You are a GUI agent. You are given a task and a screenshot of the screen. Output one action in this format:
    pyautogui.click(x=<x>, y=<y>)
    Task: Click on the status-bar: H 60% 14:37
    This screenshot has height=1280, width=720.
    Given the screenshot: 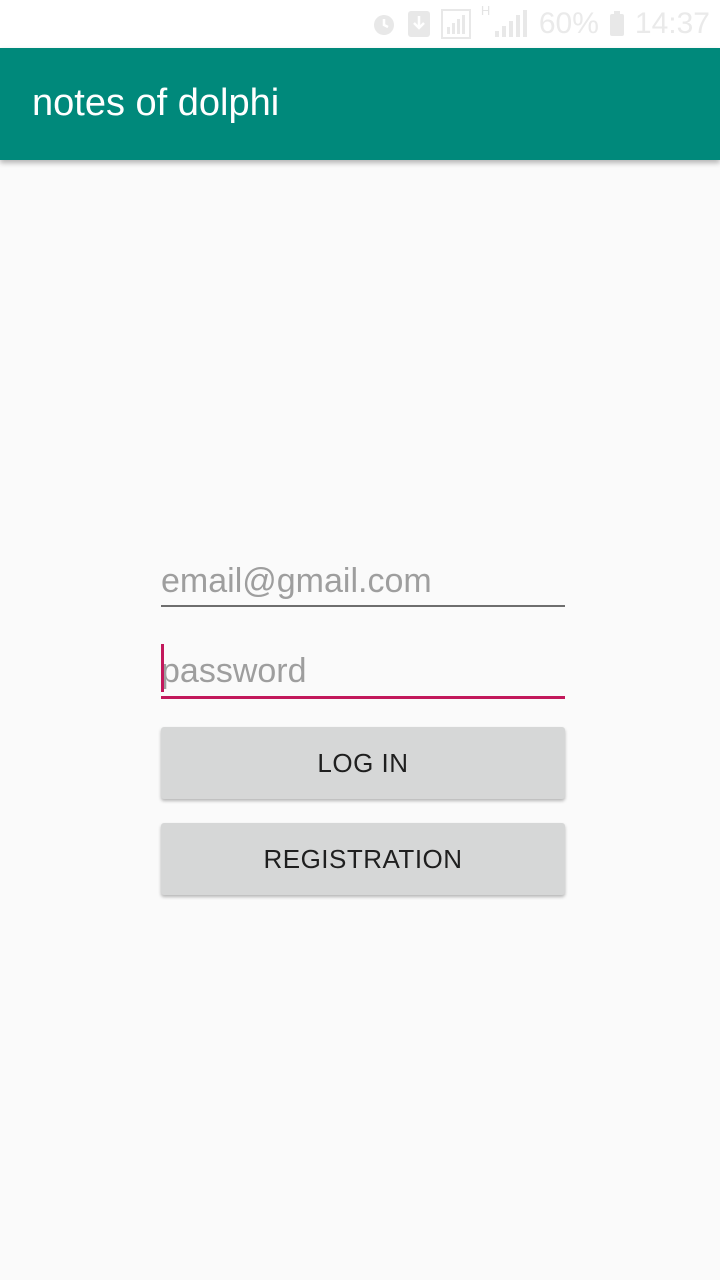 What is the action you would take?
    pyautogui.click(x=360, y=24)
    